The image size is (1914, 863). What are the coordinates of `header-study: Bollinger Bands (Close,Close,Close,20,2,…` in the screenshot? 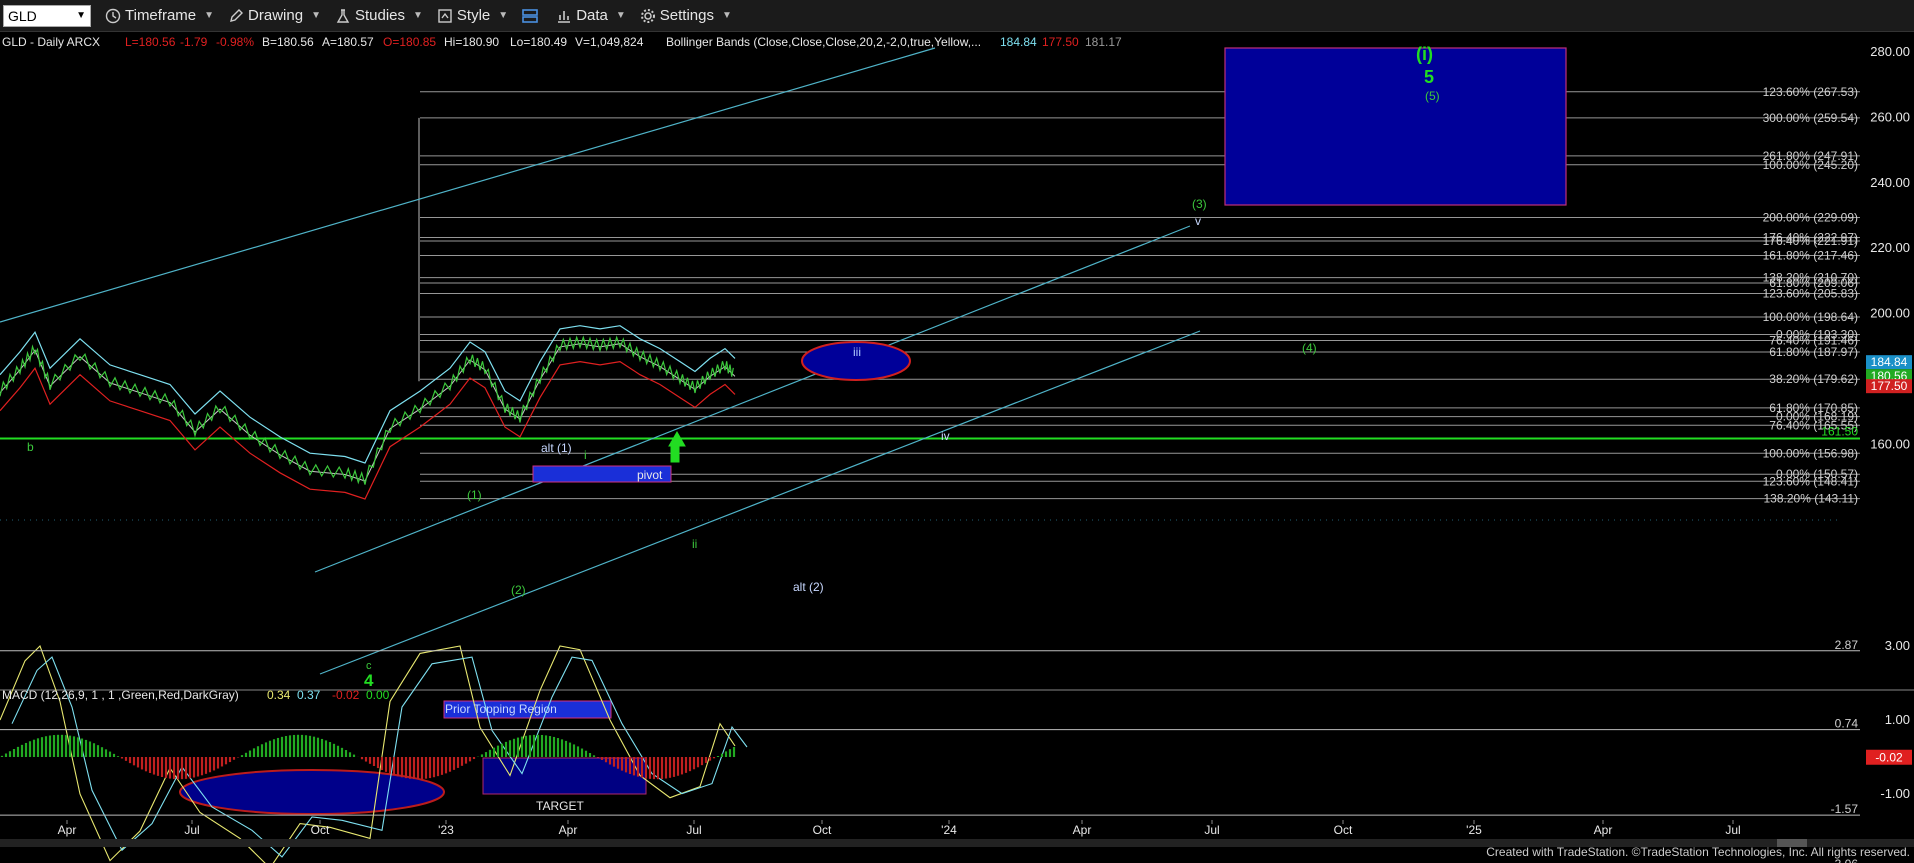 It's located at (823, 42).